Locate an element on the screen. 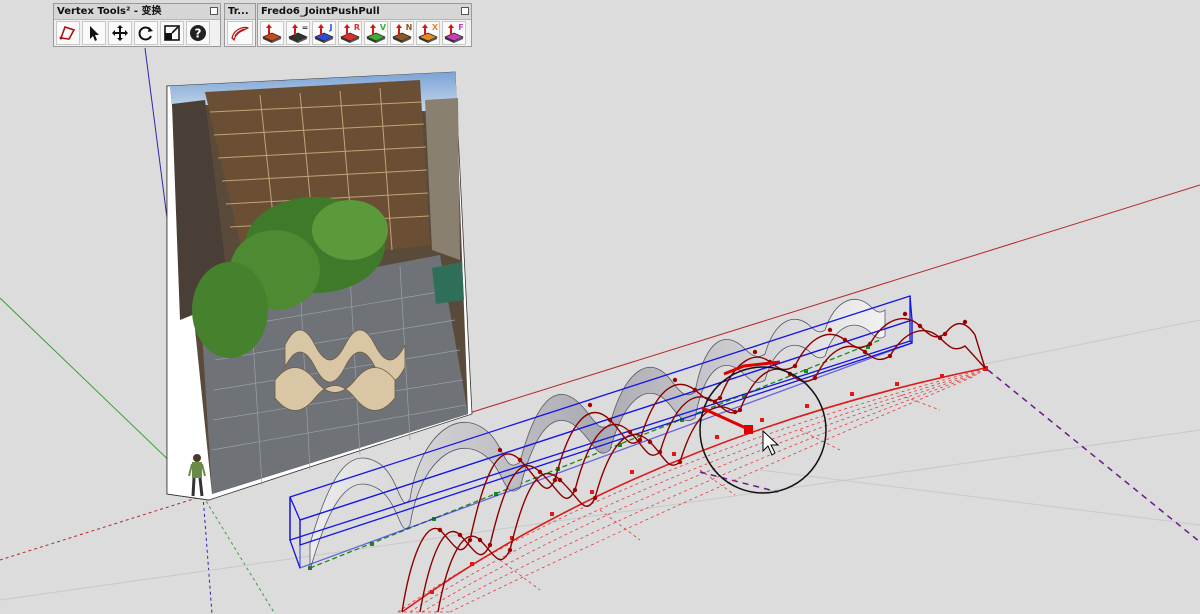 The width and height of the screenshot is (1200, 614). joint-push-pull-v-icon: V is located at coordinates (376, 33).